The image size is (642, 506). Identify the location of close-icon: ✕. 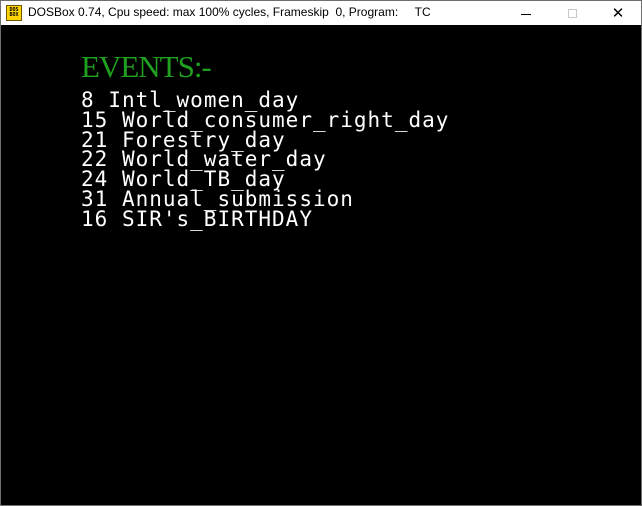
(618, 13).